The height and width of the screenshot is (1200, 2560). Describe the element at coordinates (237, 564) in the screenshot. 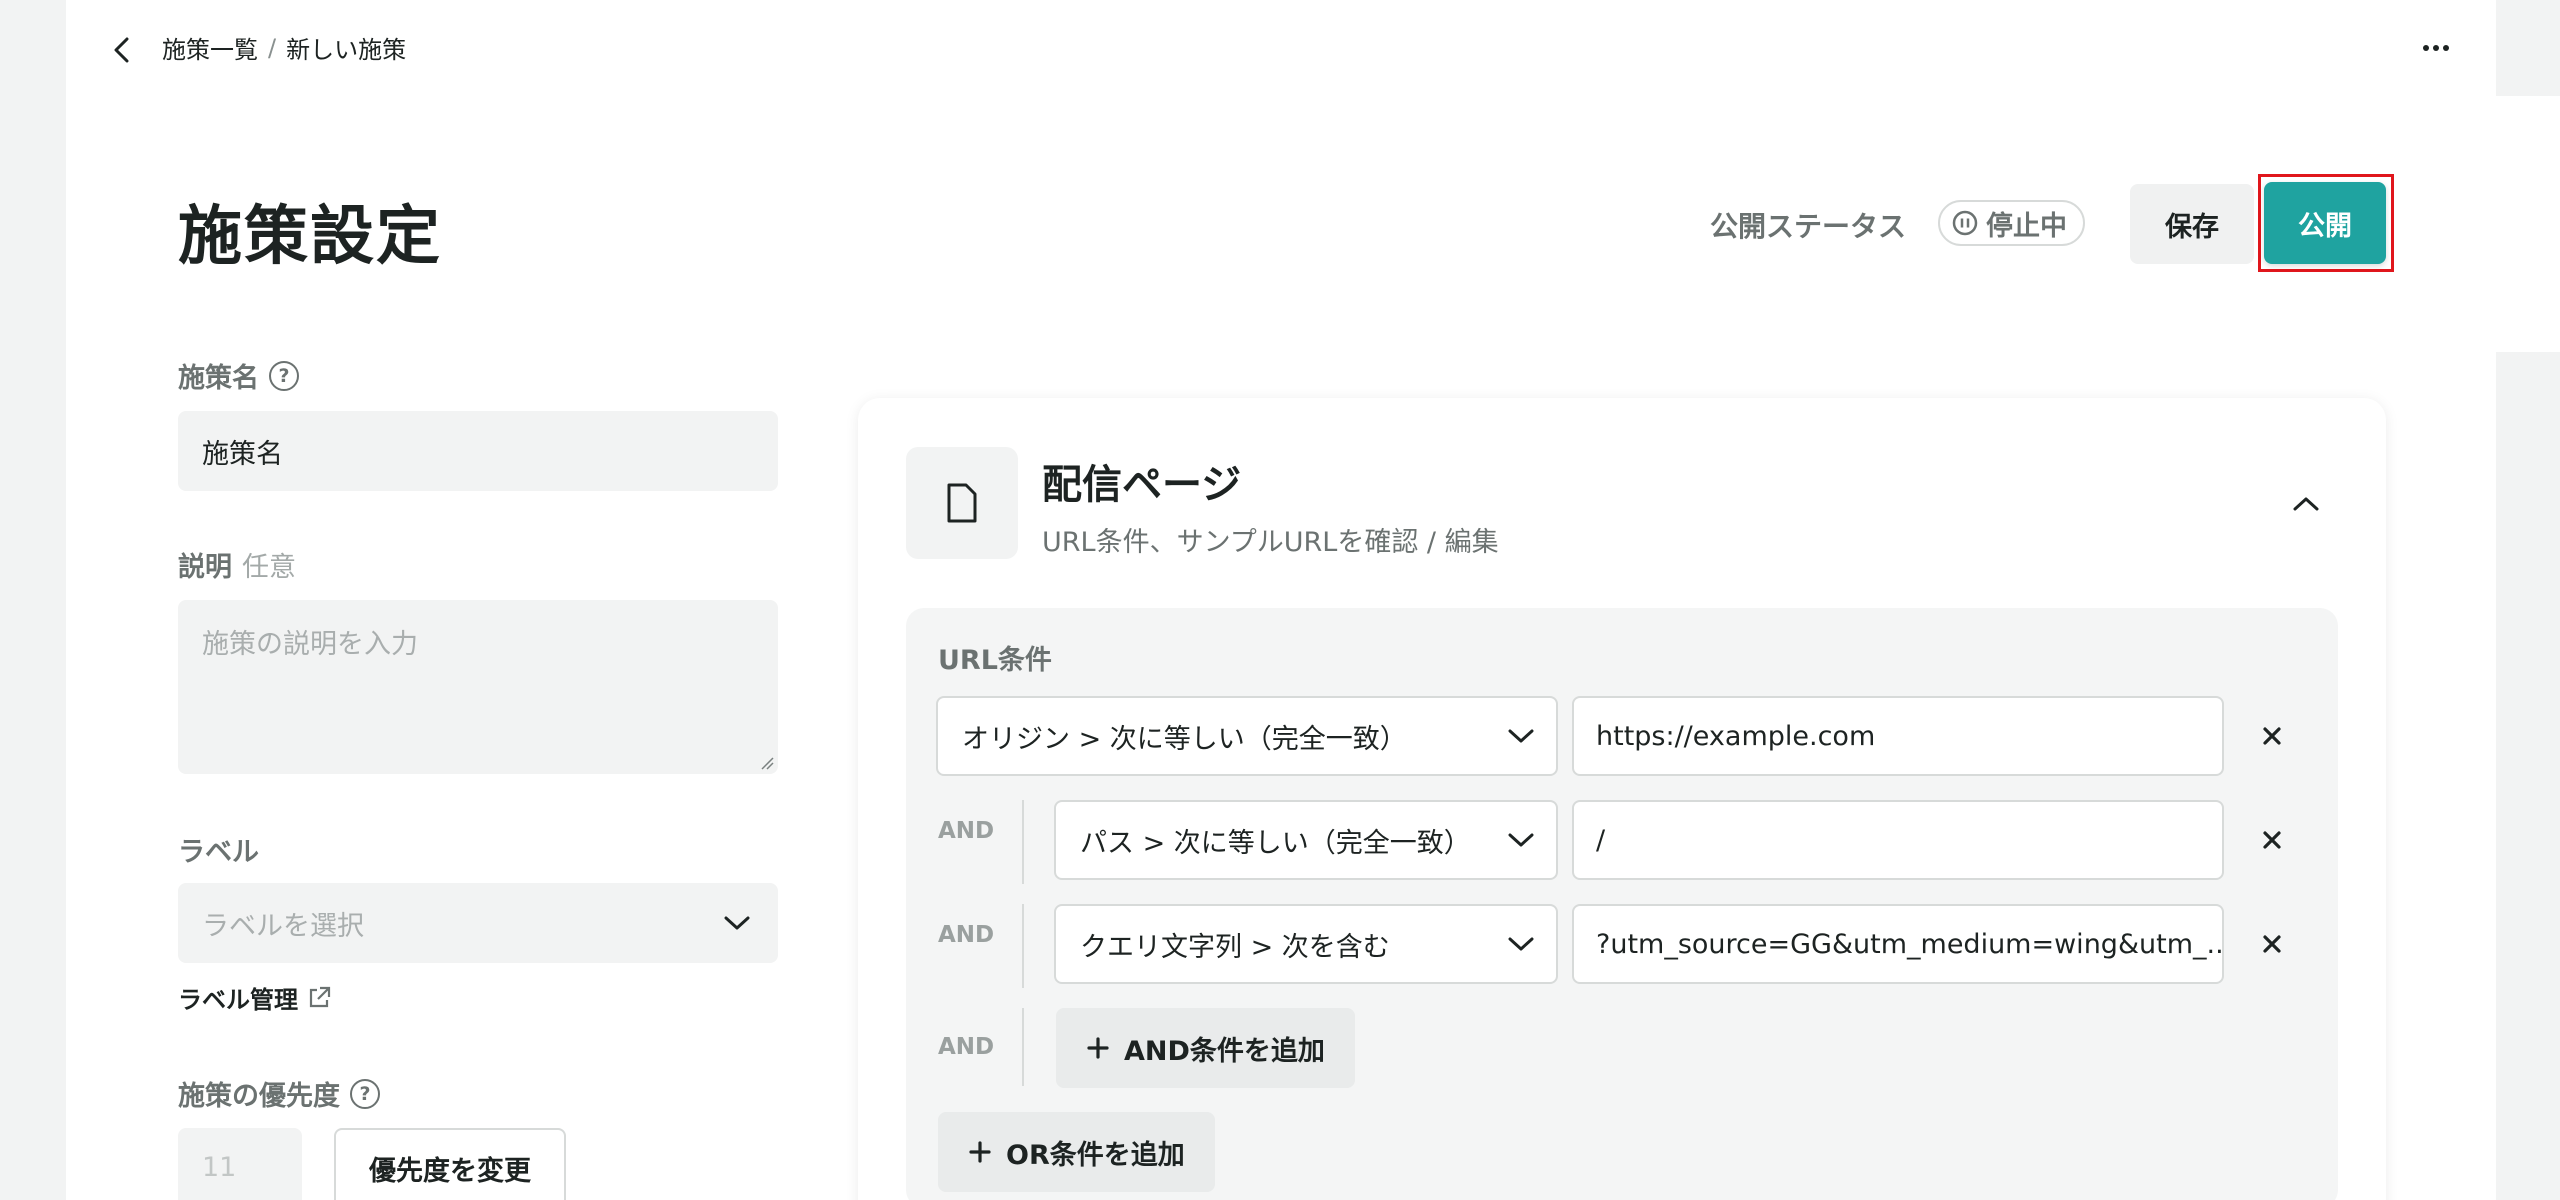

I see `description-label: 説明 任意` at that location.